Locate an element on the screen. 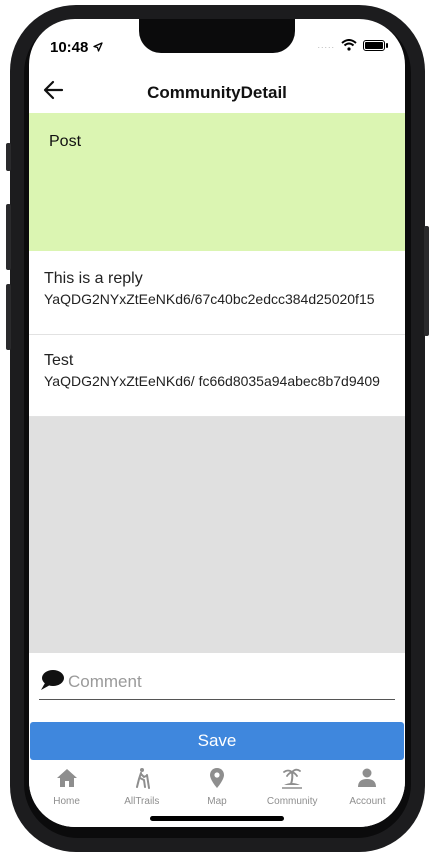 The image size is (435, 857). status-time: 10:48 is located at coordinates (76, 47).